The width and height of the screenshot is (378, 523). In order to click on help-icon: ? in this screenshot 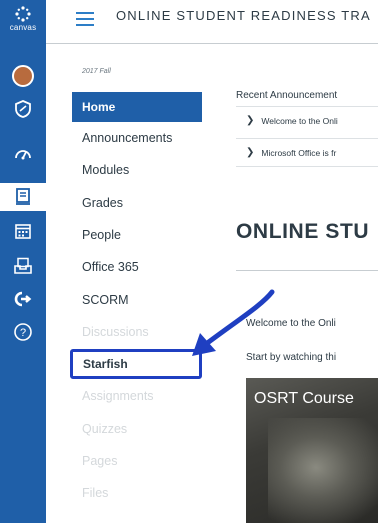, I will do `click(23, 332)`.